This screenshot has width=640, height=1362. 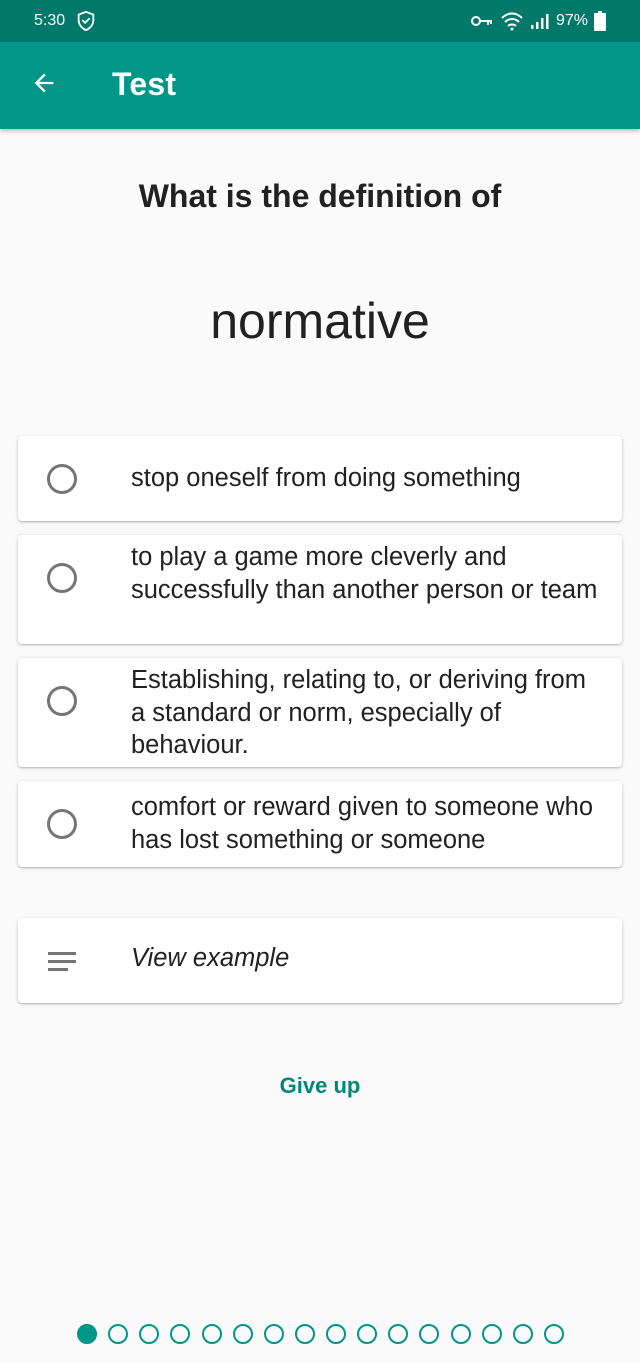 What do you see at coordinates (512, 21) in the screenshot?
I see `wifi-icon` at bounding box center [512, 21].